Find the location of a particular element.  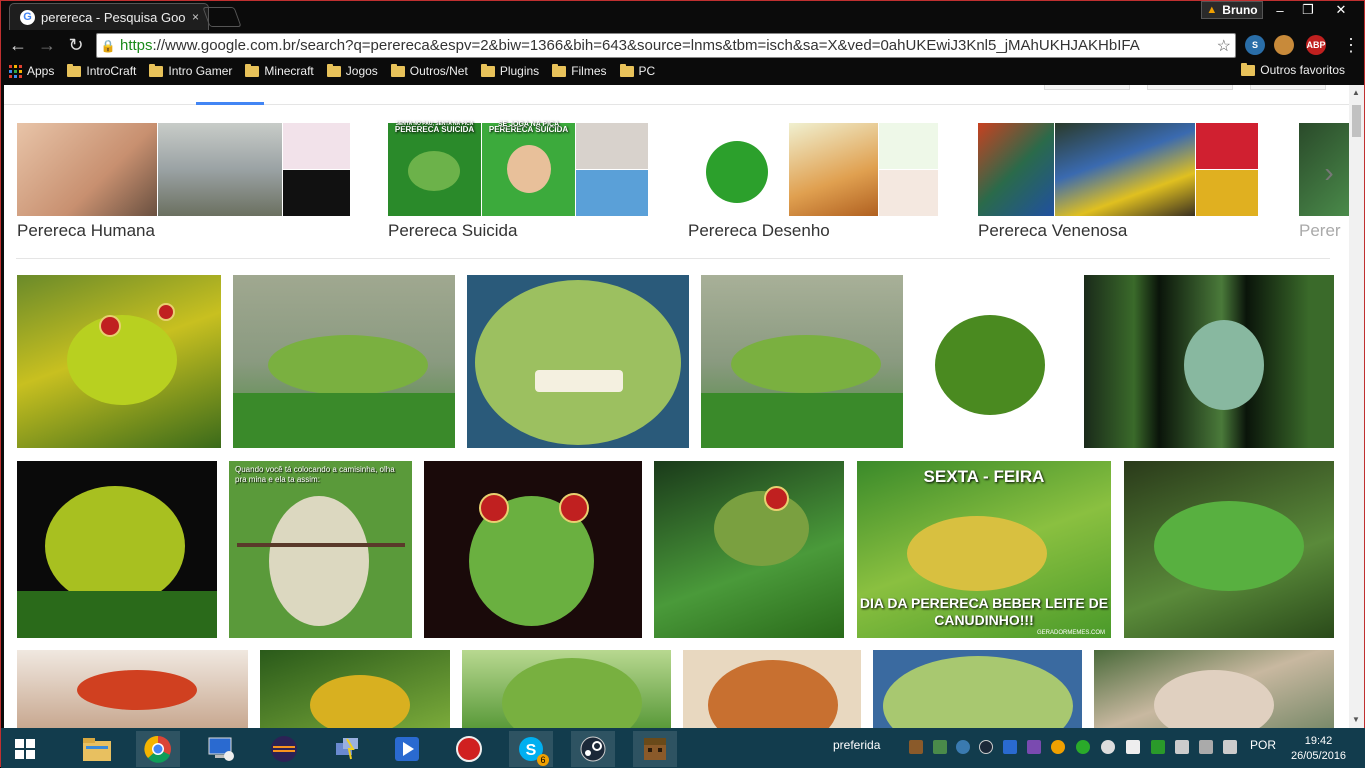

media-player-icon is located at coordinates (407, 749).